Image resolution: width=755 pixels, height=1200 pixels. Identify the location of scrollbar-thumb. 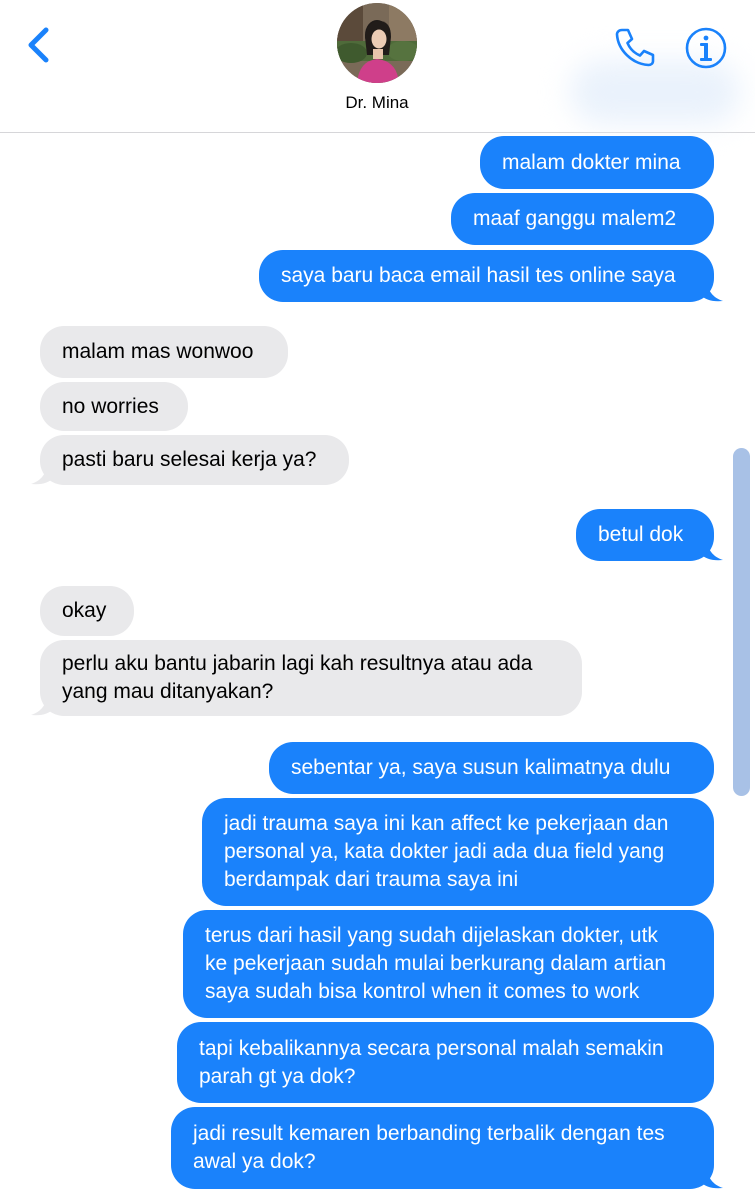
(741, 622).